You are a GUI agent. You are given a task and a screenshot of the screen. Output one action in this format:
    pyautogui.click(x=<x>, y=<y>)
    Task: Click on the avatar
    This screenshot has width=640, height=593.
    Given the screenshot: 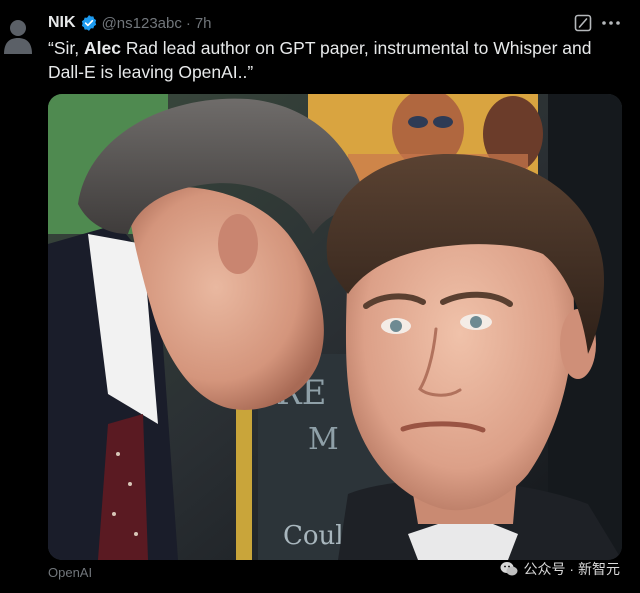 What is the action you would take?
    pyautogui.click(x=18, y=37)
    